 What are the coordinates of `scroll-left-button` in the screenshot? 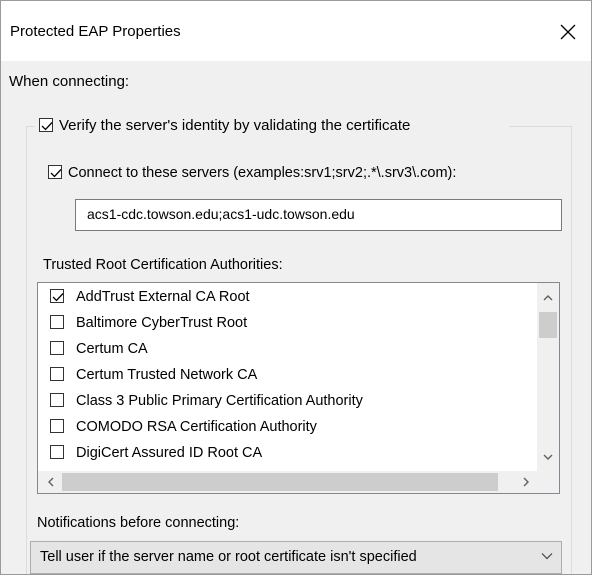 It's located at (50, 482).